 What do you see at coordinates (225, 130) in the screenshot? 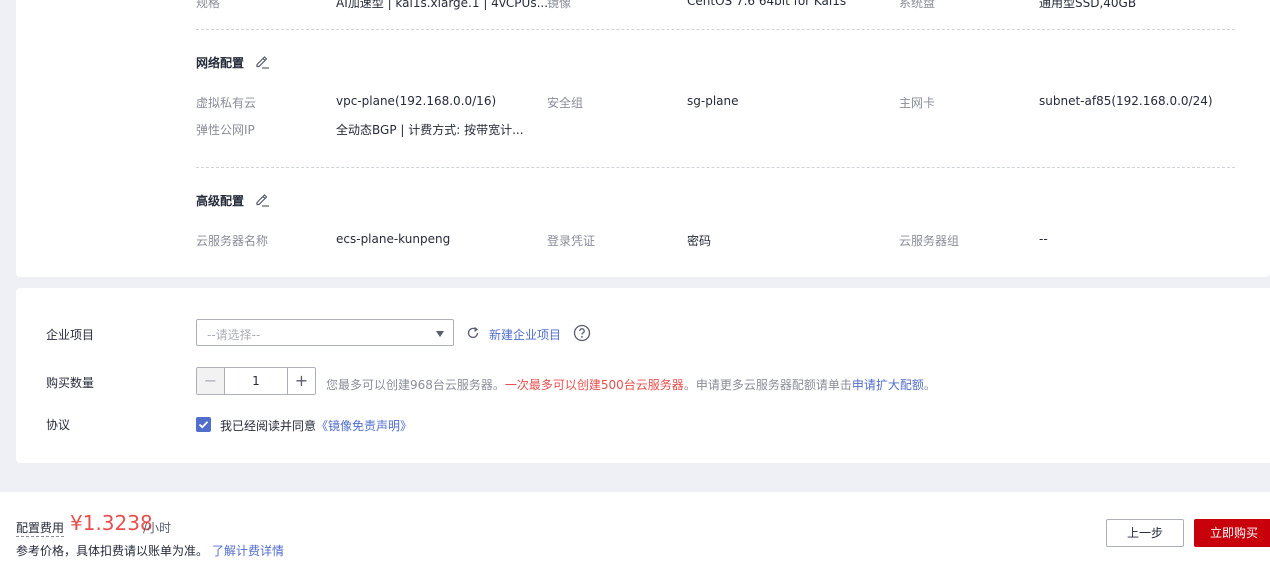
I see `eip-label: 弹性公网IP` at bounding box center [225, 130].